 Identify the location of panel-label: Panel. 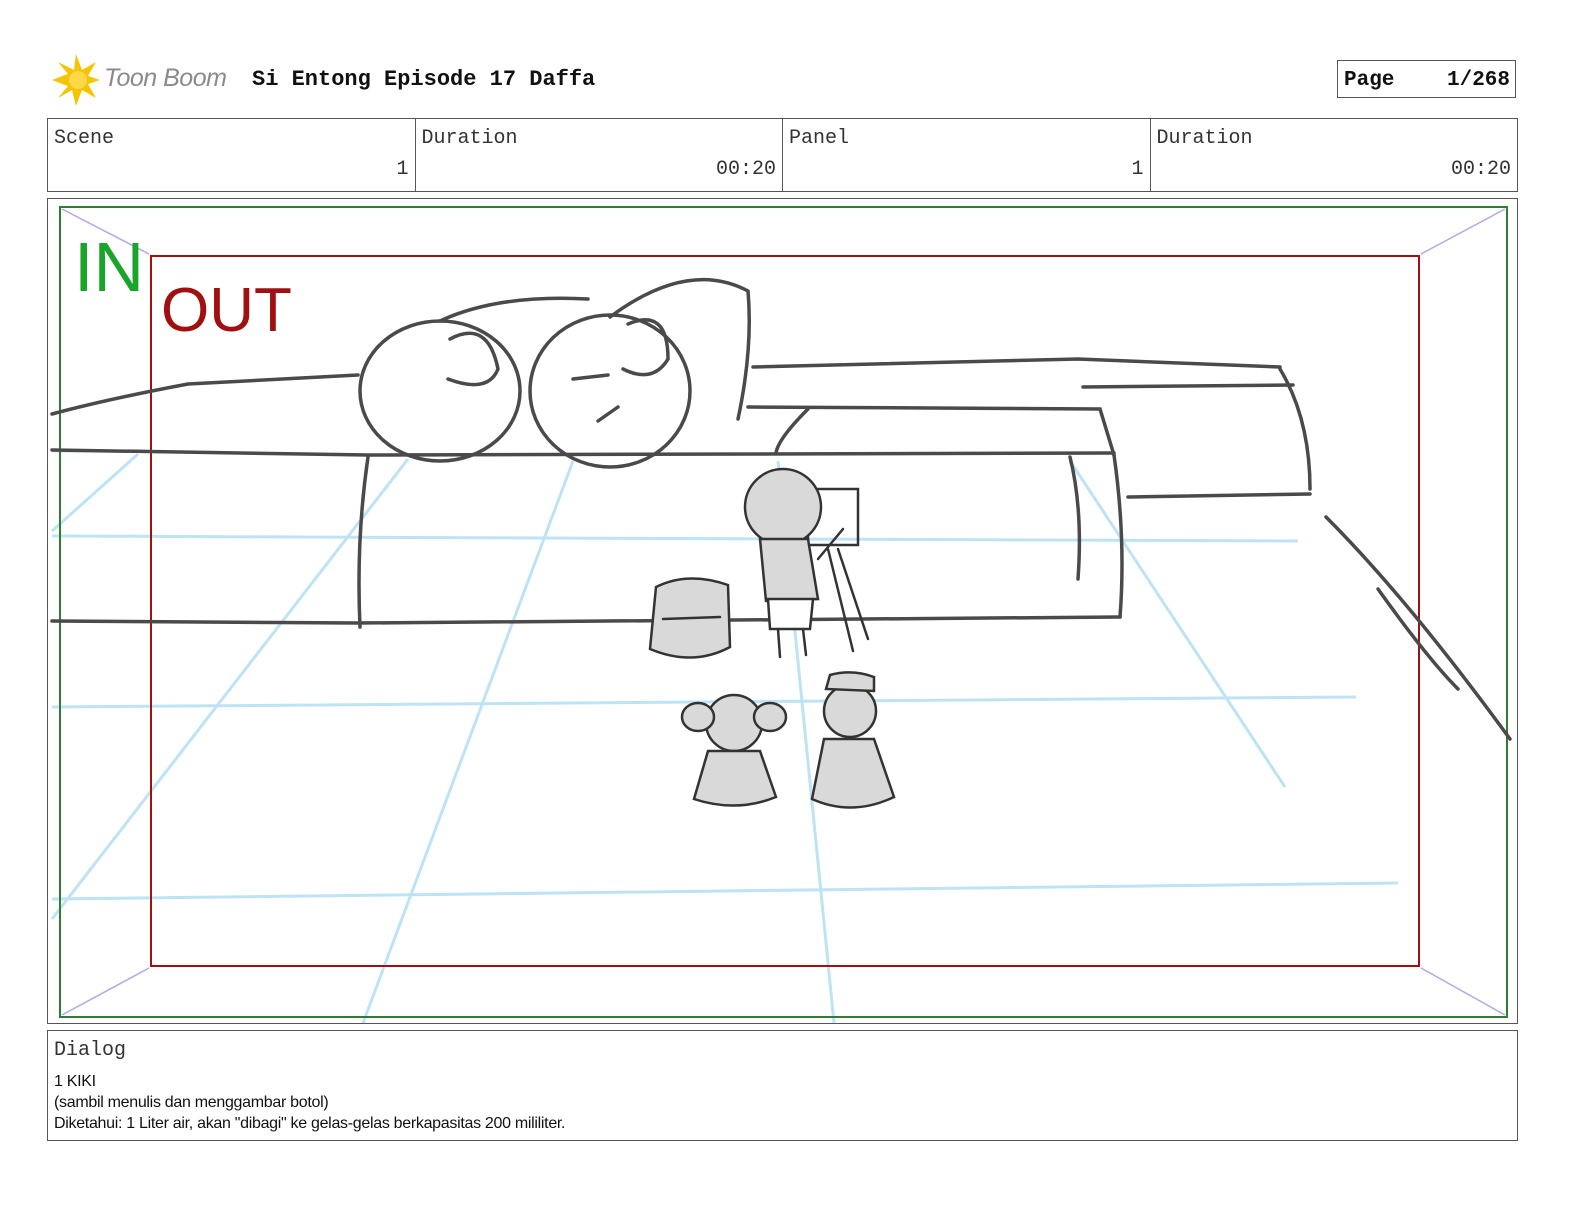
(819, 138).